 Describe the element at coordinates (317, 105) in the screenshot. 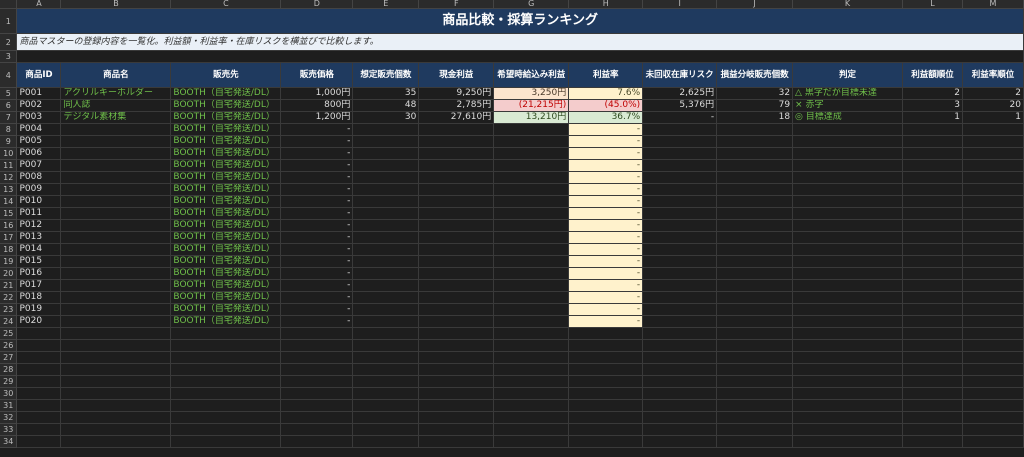

I see `cell-price: 800円` at that location.